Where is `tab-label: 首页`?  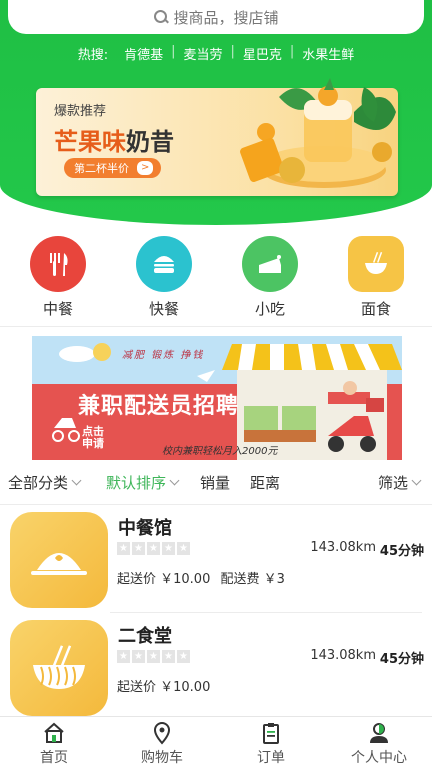 tab-label: 首页 is located at coordinates (54, 758).